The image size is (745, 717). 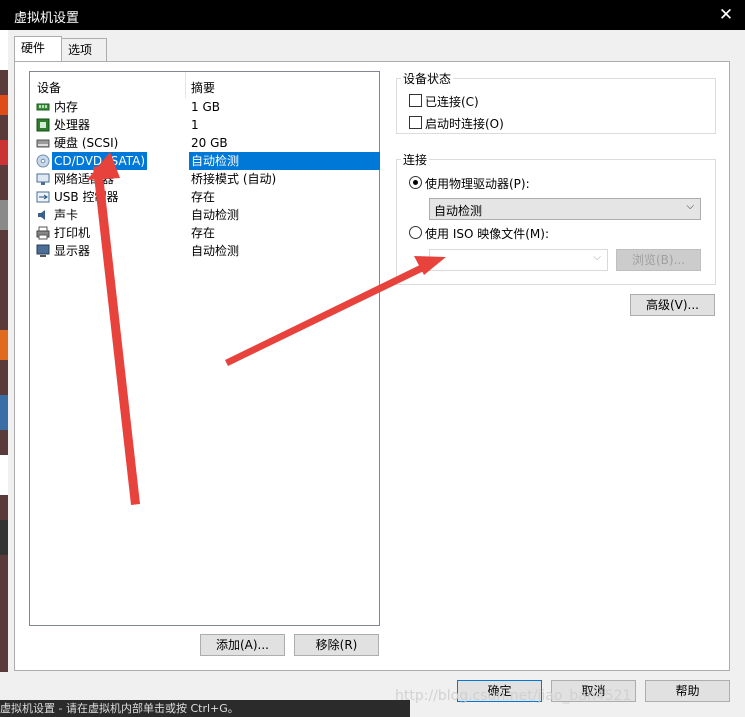 What do you see at coordinates (66, 215) in the screenshot?
I see `device-name: 声卡` at bounding box center [66, 215].